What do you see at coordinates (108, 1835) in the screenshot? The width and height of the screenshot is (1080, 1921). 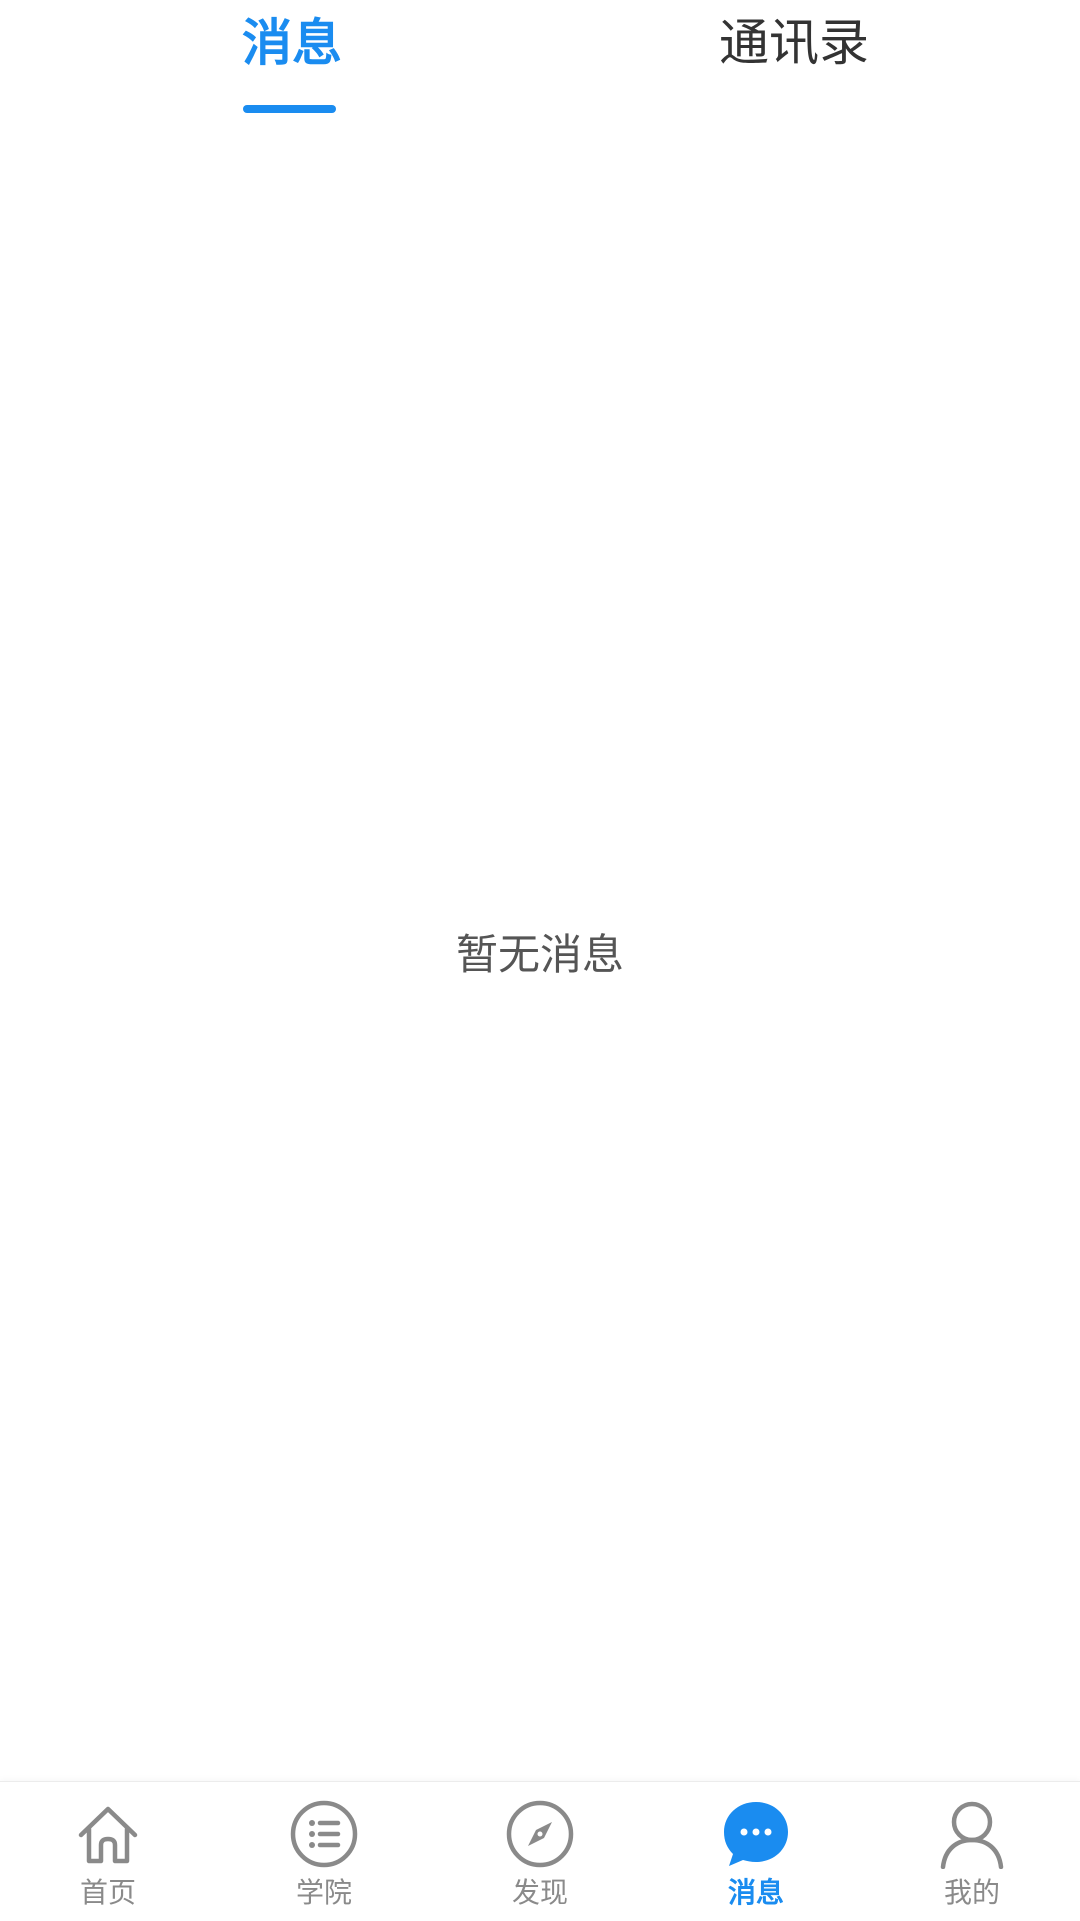 I see `home-icon` at bounding box center [108, 1835].